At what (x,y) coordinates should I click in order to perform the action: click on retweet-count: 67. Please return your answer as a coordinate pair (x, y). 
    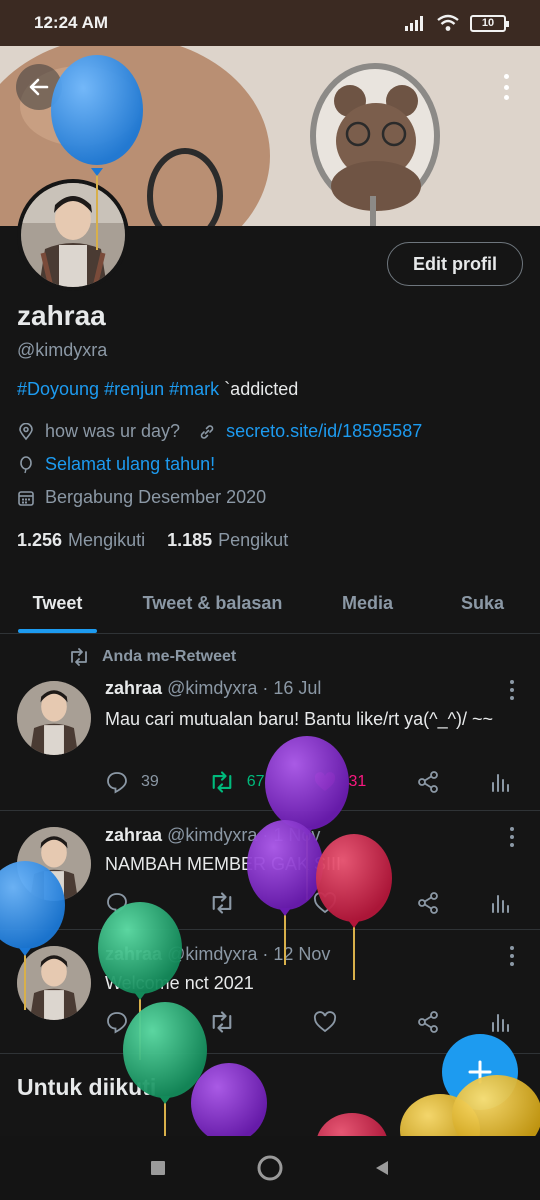
    Looking at the image, I should click on (255, 781).